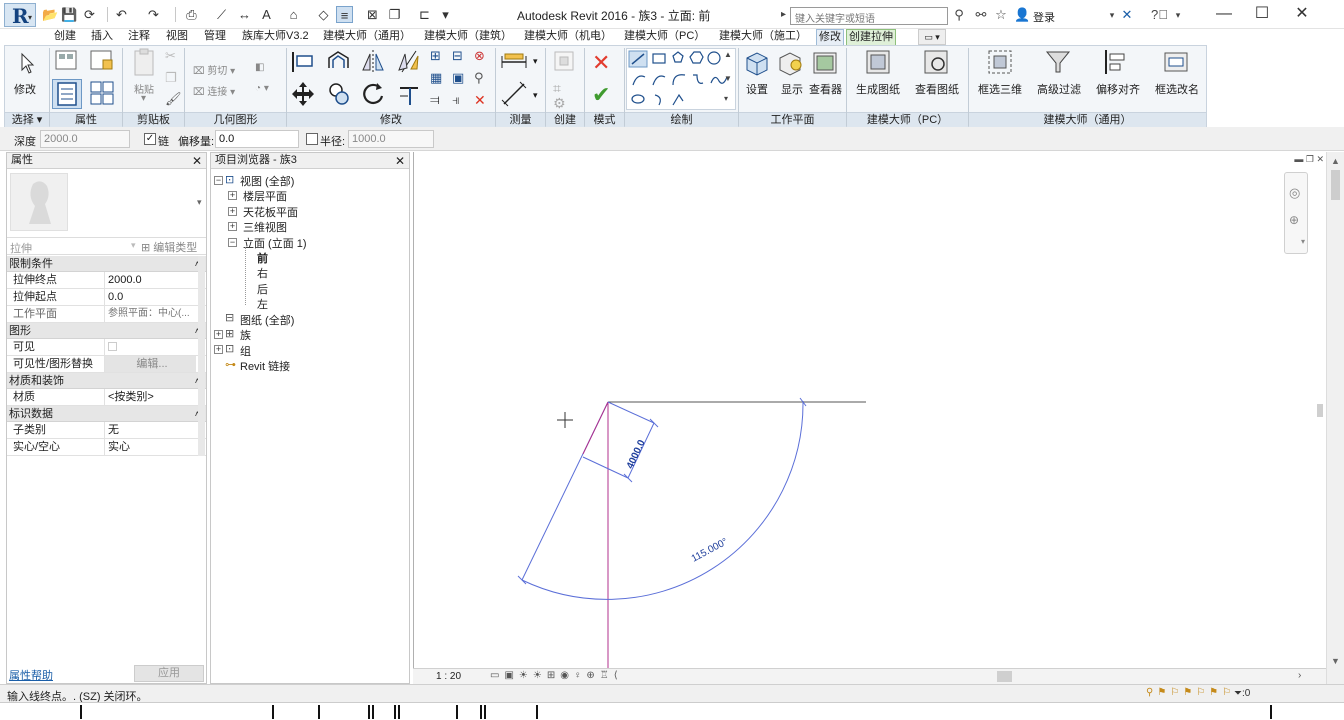 This screenshot has height=720, width=1344. Describe the element at coordinates (830, 37) in the screenshot. I see `tab-modify: 修改` at that location.